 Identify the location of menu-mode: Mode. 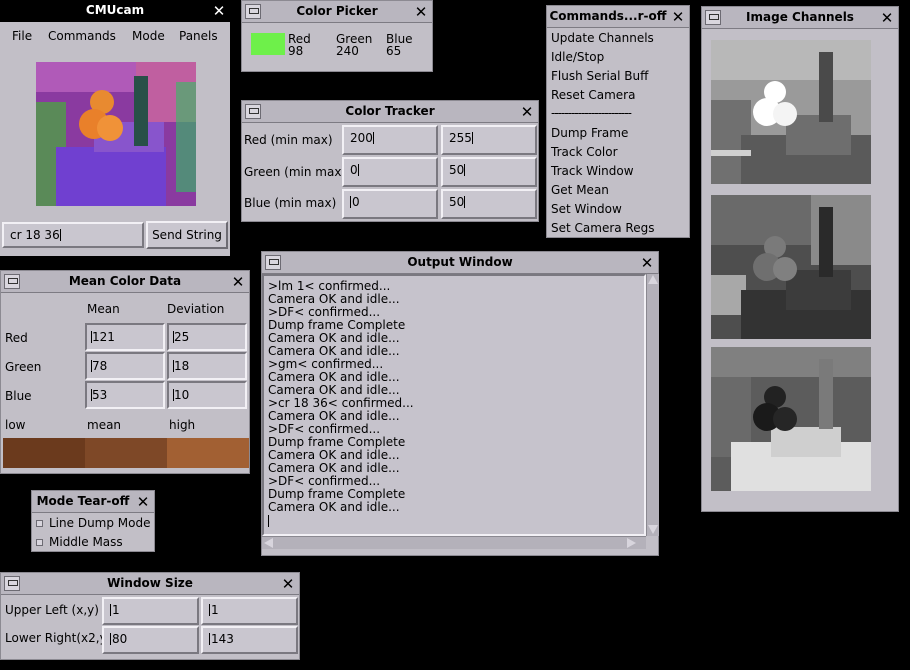
(148, 36).